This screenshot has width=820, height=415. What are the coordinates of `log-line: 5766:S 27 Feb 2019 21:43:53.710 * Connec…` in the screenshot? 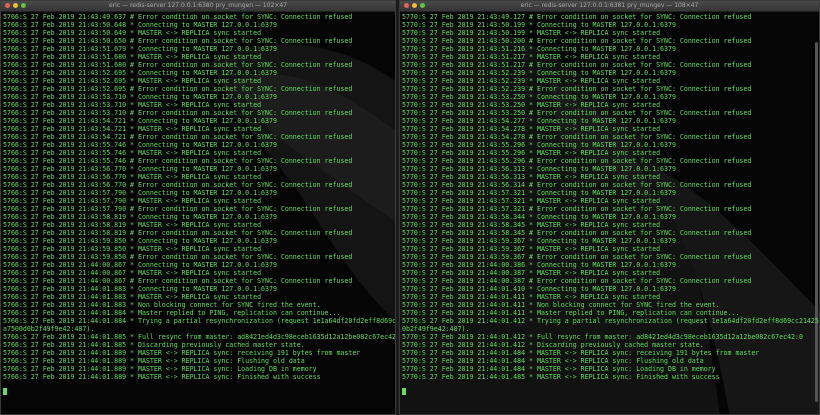 It's located at (140, 97).